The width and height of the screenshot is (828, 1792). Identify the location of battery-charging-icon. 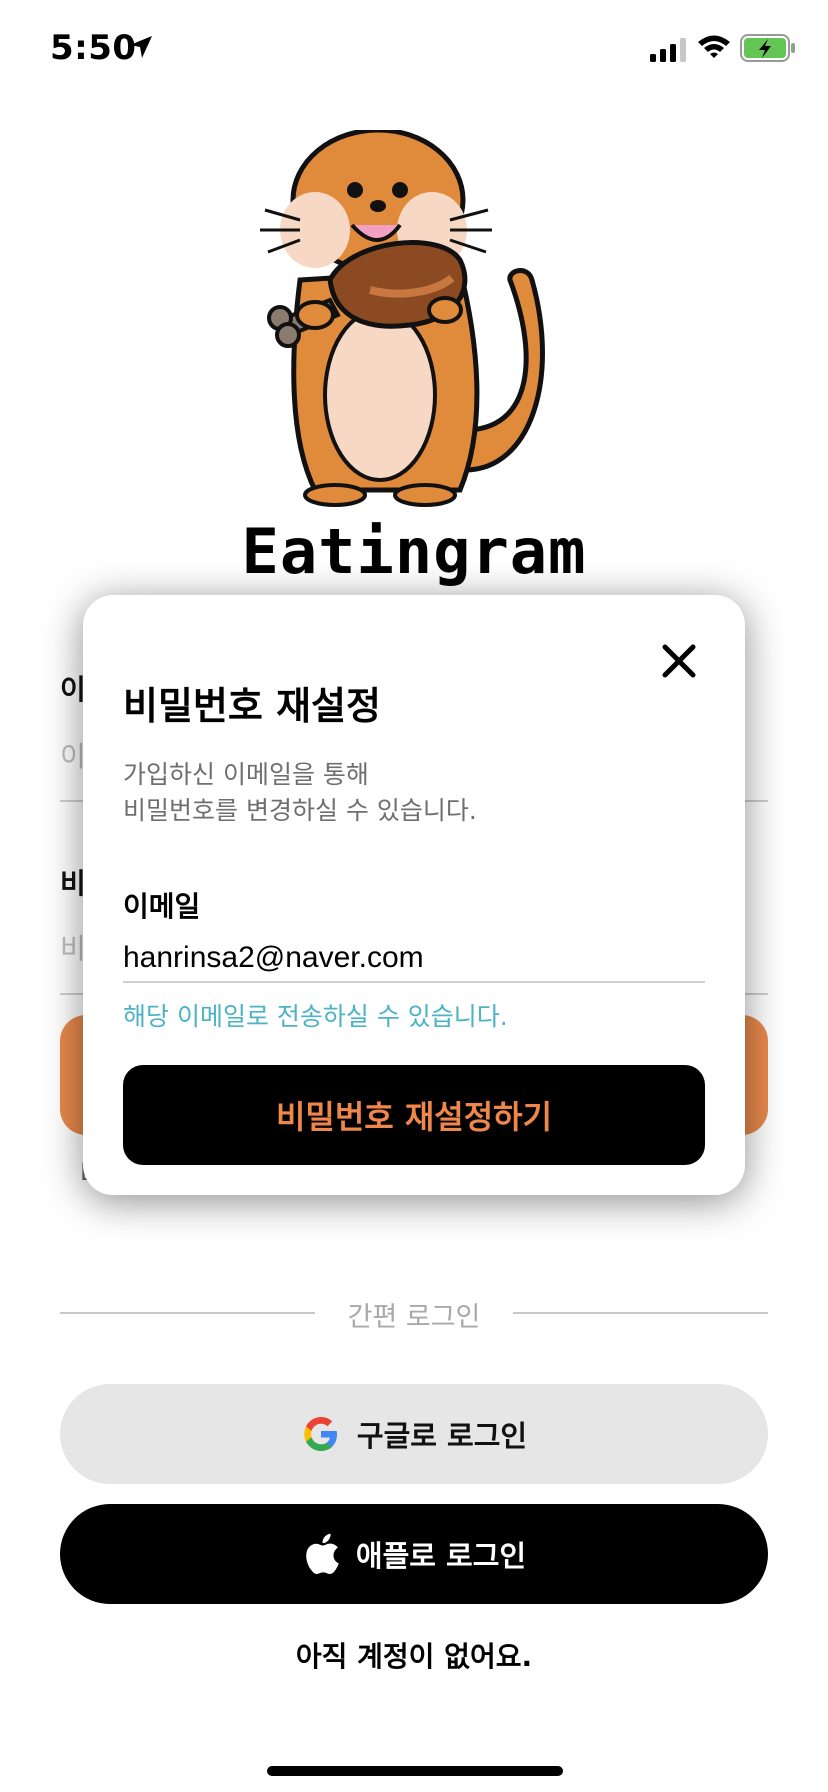
(767, 48).